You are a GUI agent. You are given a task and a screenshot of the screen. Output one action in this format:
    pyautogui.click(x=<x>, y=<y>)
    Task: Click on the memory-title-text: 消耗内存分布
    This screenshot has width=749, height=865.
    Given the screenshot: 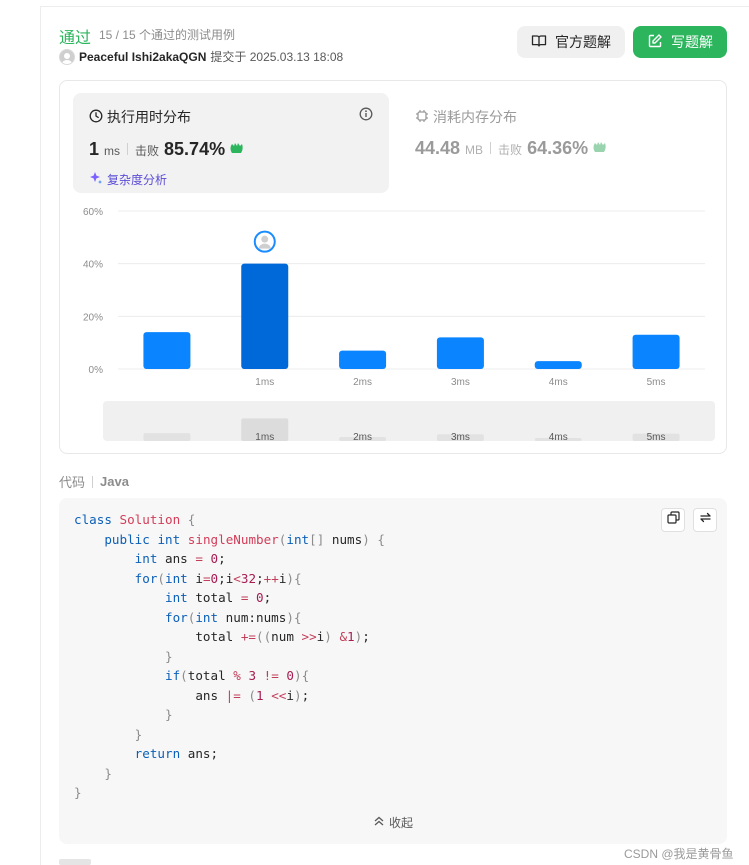 What is the action you would take?
    pyautogui.click(x=475, y=117)
    